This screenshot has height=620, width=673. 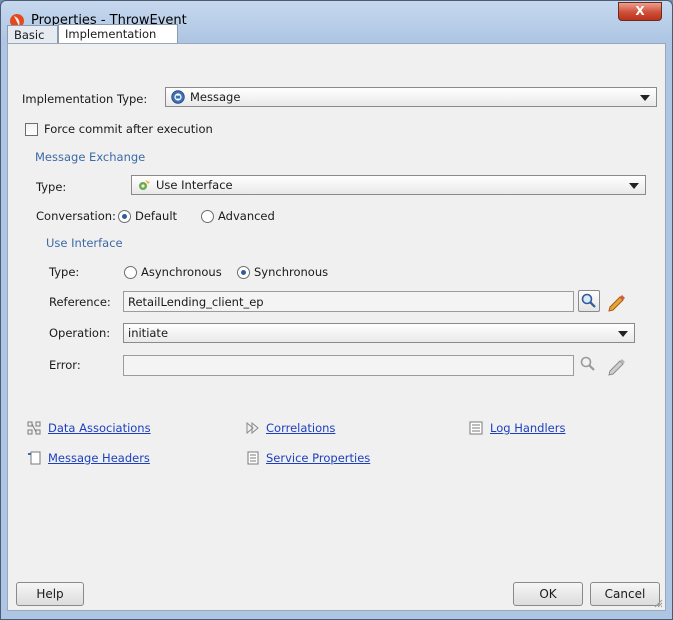 What do you see at coordinates (148, 333) in the screenshot?
I see `operation-value: initiate` at bounding box center [148, 333].